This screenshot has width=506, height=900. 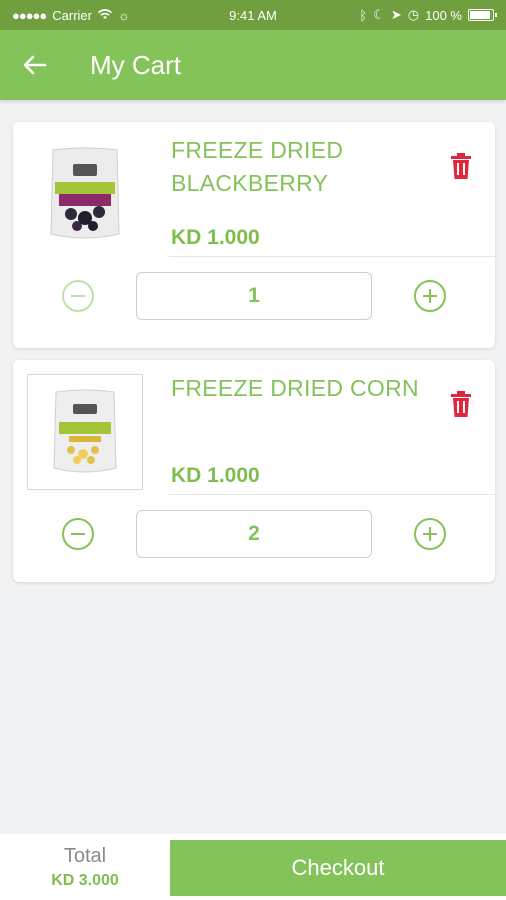 What do you see at coordinates (396, 14) in the screenshot?
I see `location-icon: ➤` at bounding box center [396, 14].